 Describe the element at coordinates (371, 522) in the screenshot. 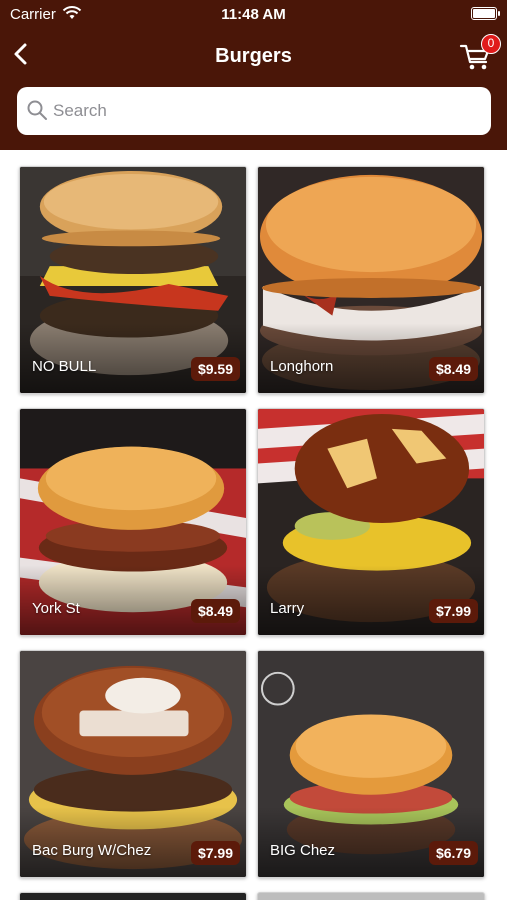

I see `product-card: Larry $7.99` at that location.